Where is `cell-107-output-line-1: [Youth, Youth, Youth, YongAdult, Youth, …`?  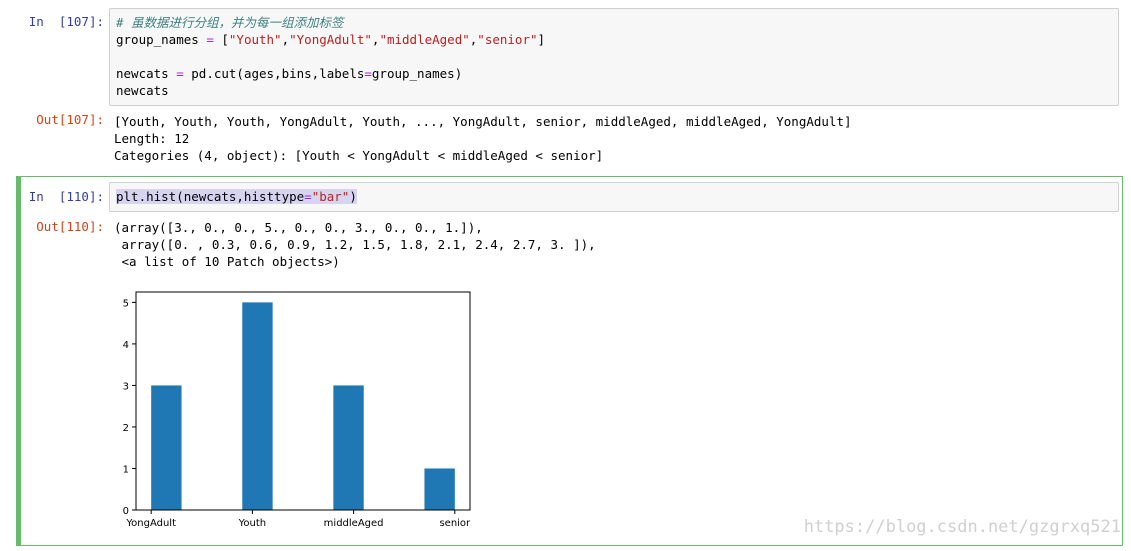 cell-107-output-line-1: [Youth, Youth, Youth, YongAdult, Youth, … is located at coordinates (483, 121).